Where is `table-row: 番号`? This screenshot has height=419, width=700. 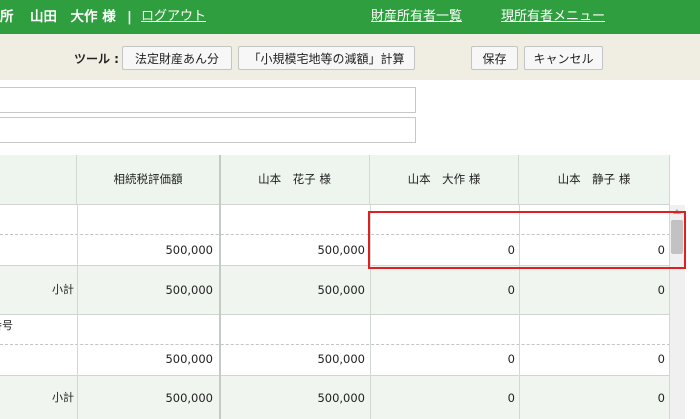 table-row: 番号 is located at coordinates (335, 329).